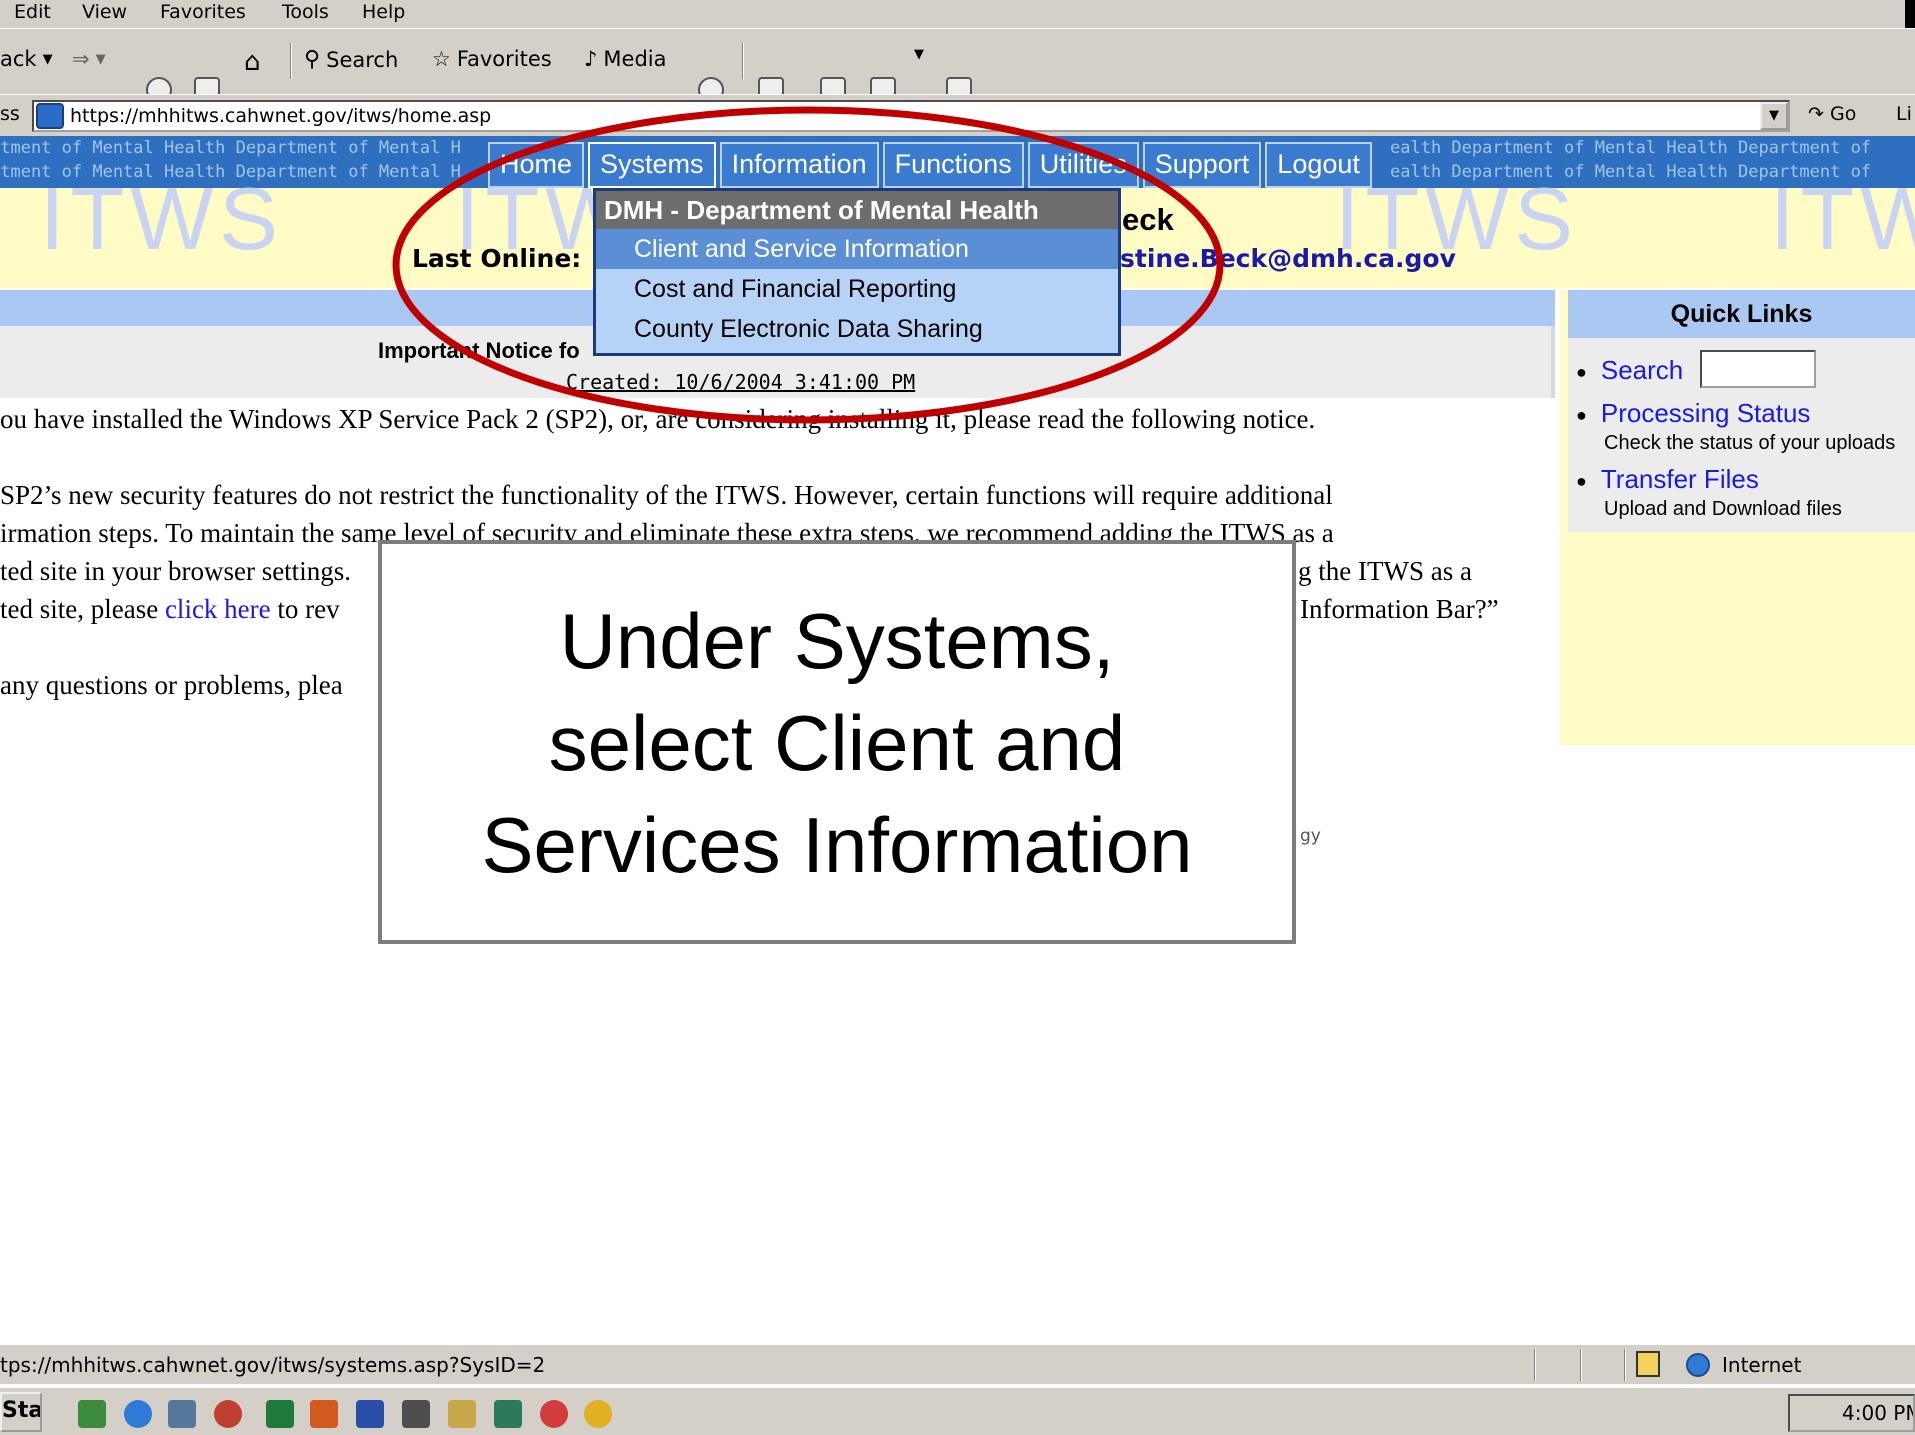 The image size is (1915, 1435). I want to click on presentation-icon, so click(508, 1414).